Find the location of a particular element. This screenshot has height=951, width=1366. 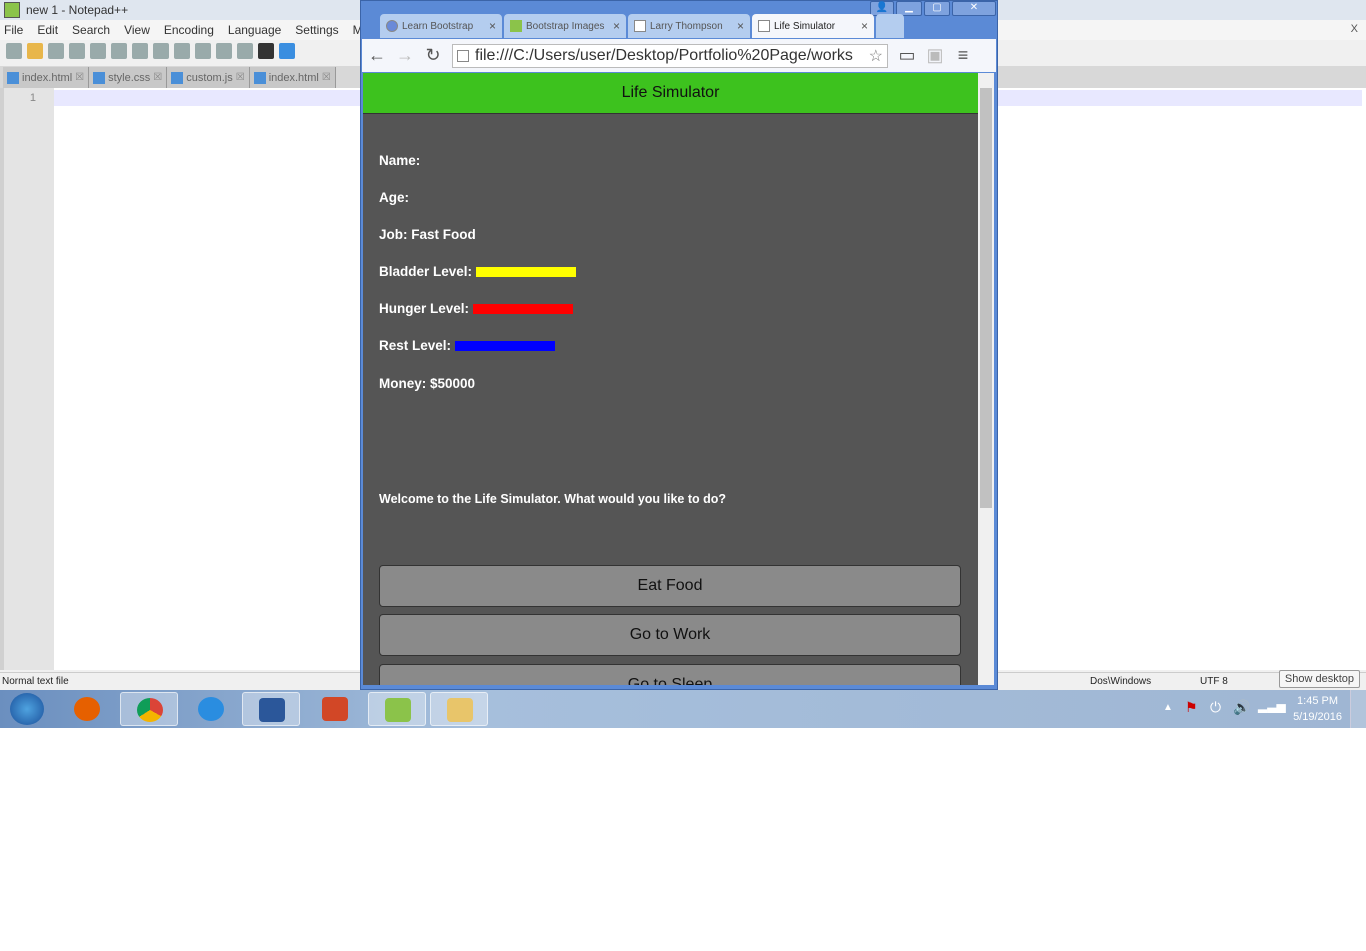

explorer-taskbar-icon is located at coordinates (459, 709).